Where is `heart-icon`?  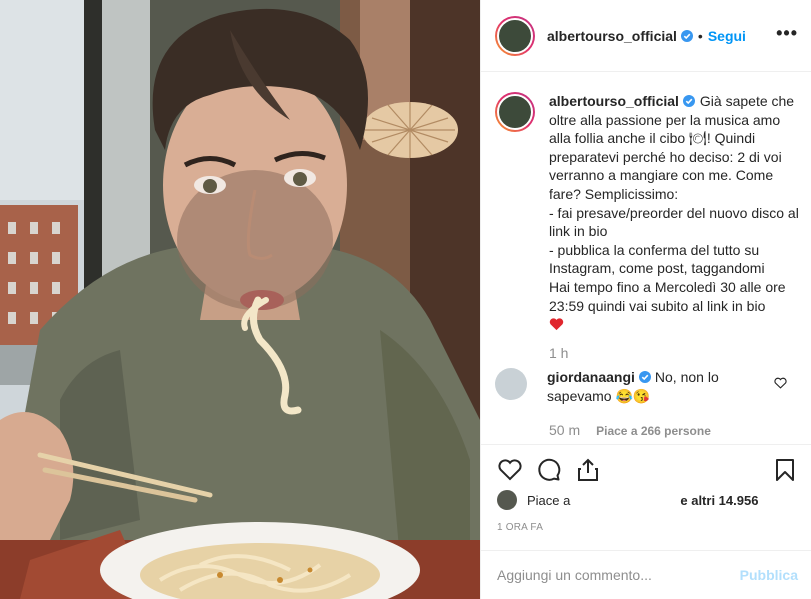
heart-icon is located at coordinates (510, 470).